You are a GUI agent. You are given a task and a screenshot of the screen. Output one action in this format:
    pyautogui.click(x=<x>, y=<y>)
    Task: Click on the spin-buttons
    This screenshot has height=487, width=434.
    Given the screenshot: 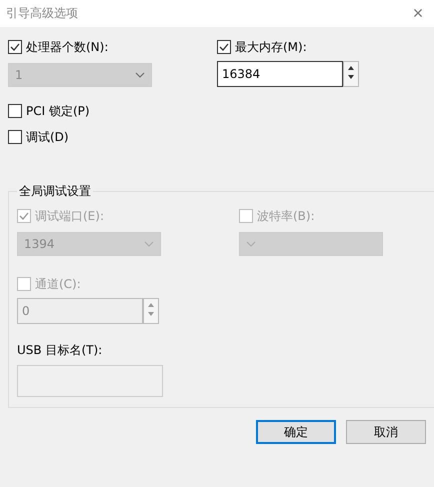 What is the action you would take?
    pyautogui.click(x=351, y=74)
    